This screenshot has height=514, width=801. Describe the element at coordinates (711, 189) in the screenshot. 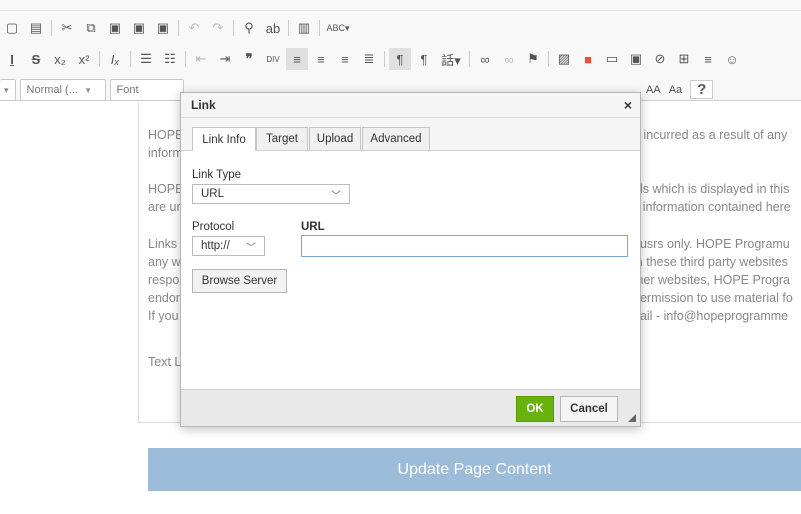

I see `paragraph-2-line-1-right: als which is displayed in this` at that location.